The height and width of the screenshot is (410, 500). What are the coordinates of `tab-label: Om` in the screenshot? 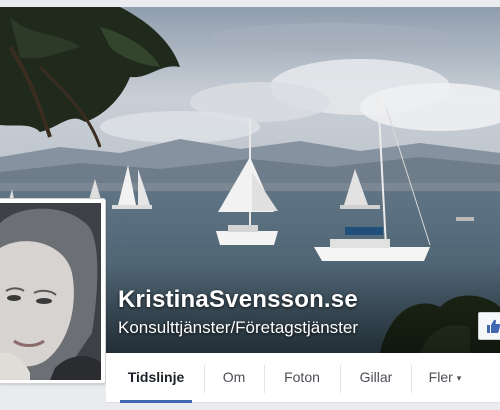 It's located at (234, 377).